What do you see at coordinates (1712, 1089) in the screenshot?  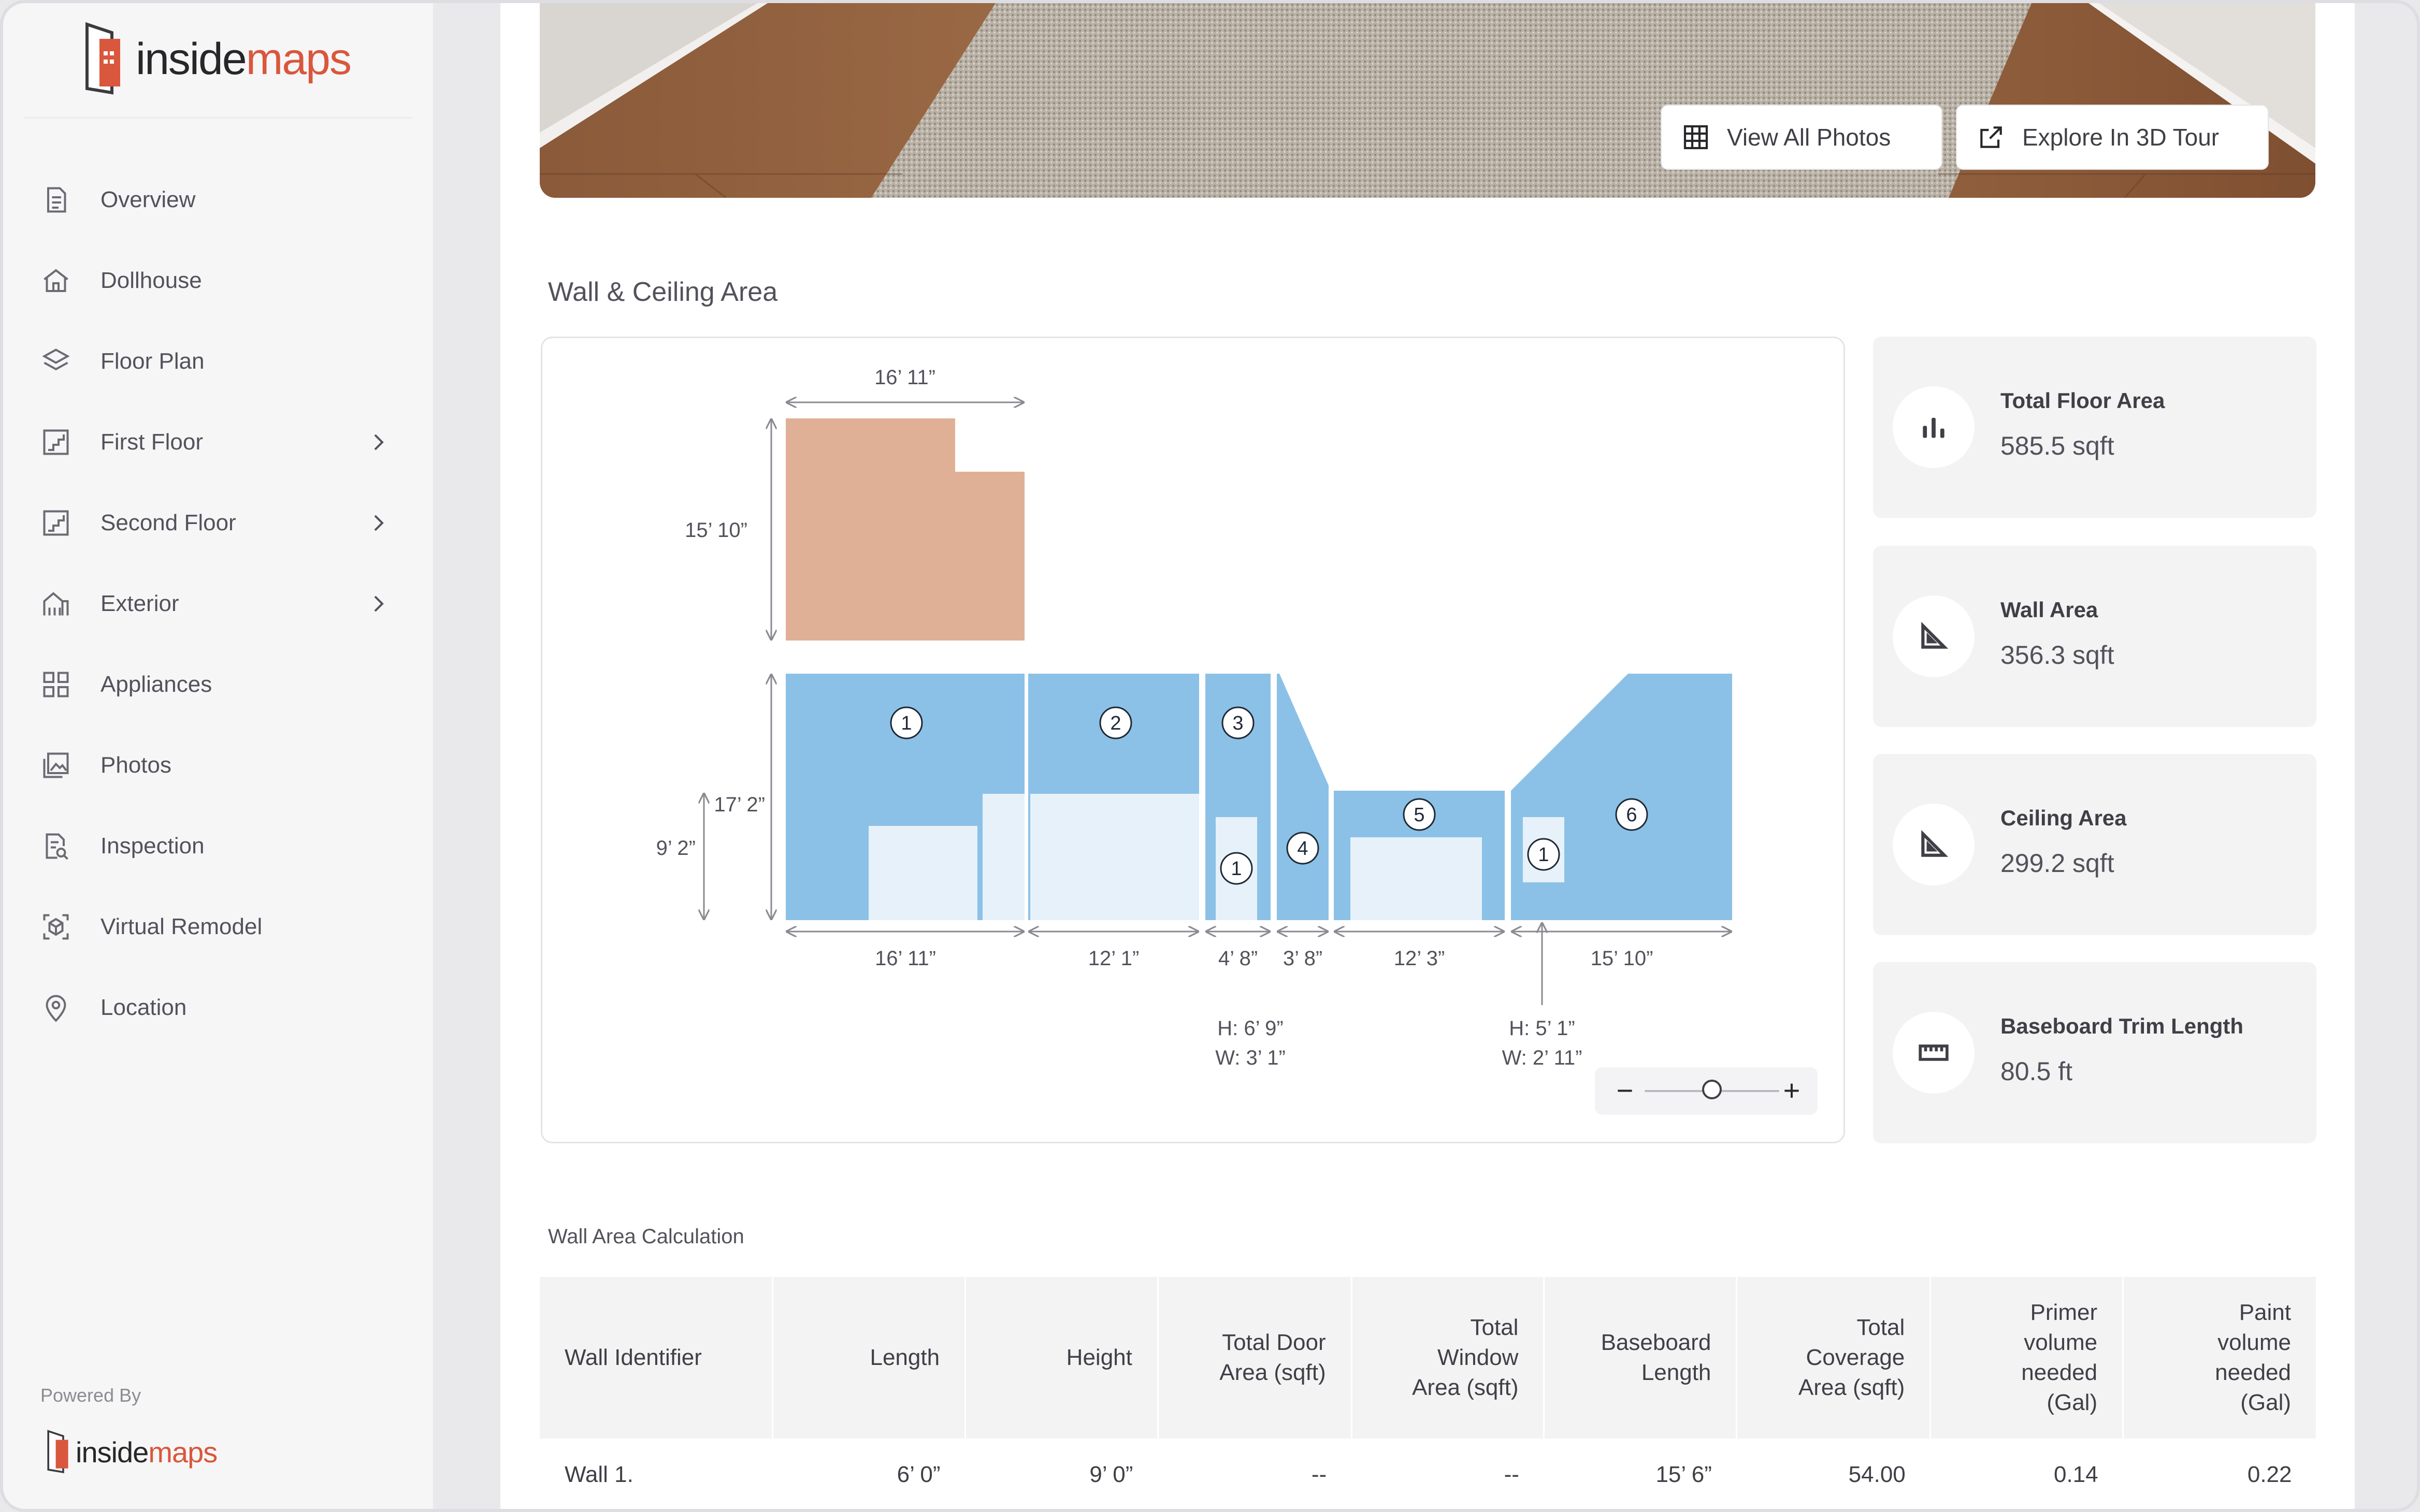 I see `zoom-slider-handle` at bounding box center [1712, 1089].